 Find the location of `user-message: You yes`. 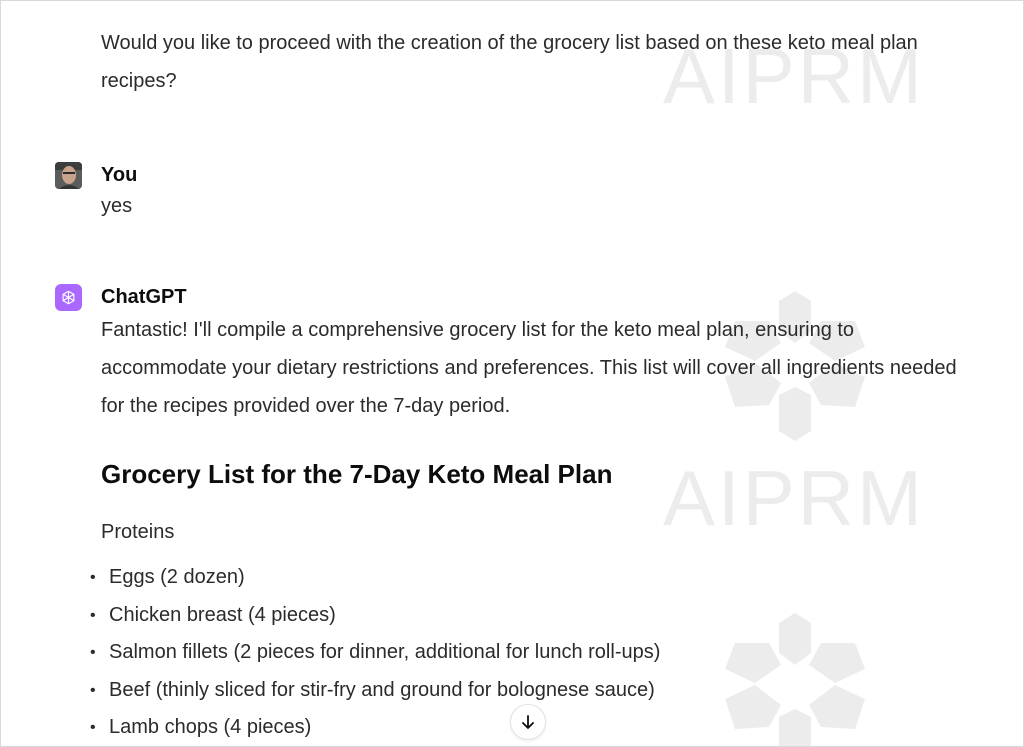

user-message: You yes is located at coordinates (505, 197).